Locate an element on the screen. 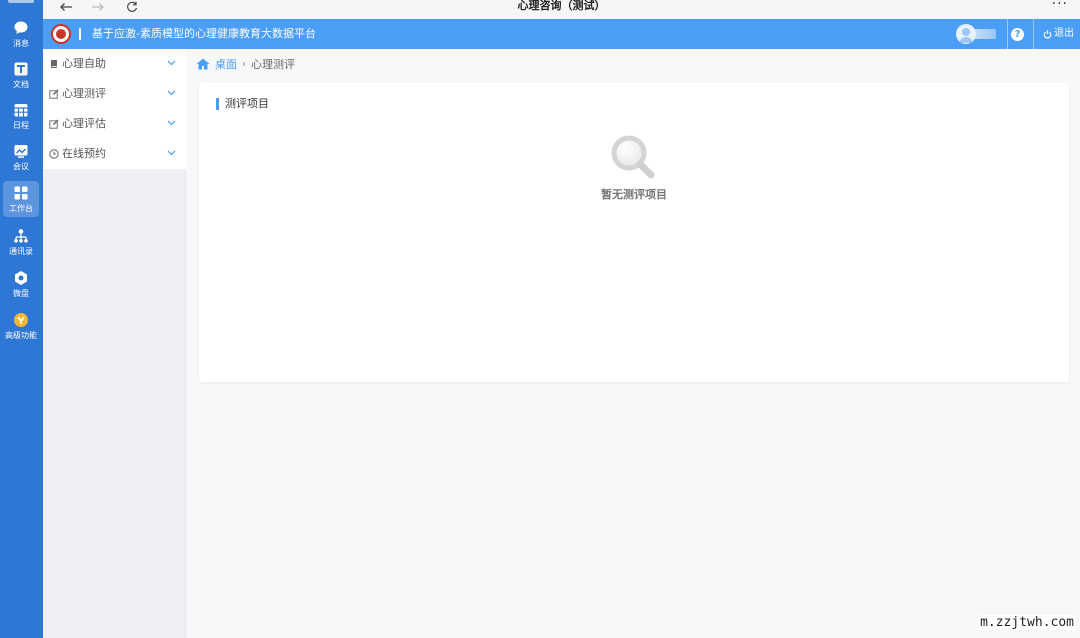  sidebar-item-self-help: 心理自助 is located at coordinates (114, 64).